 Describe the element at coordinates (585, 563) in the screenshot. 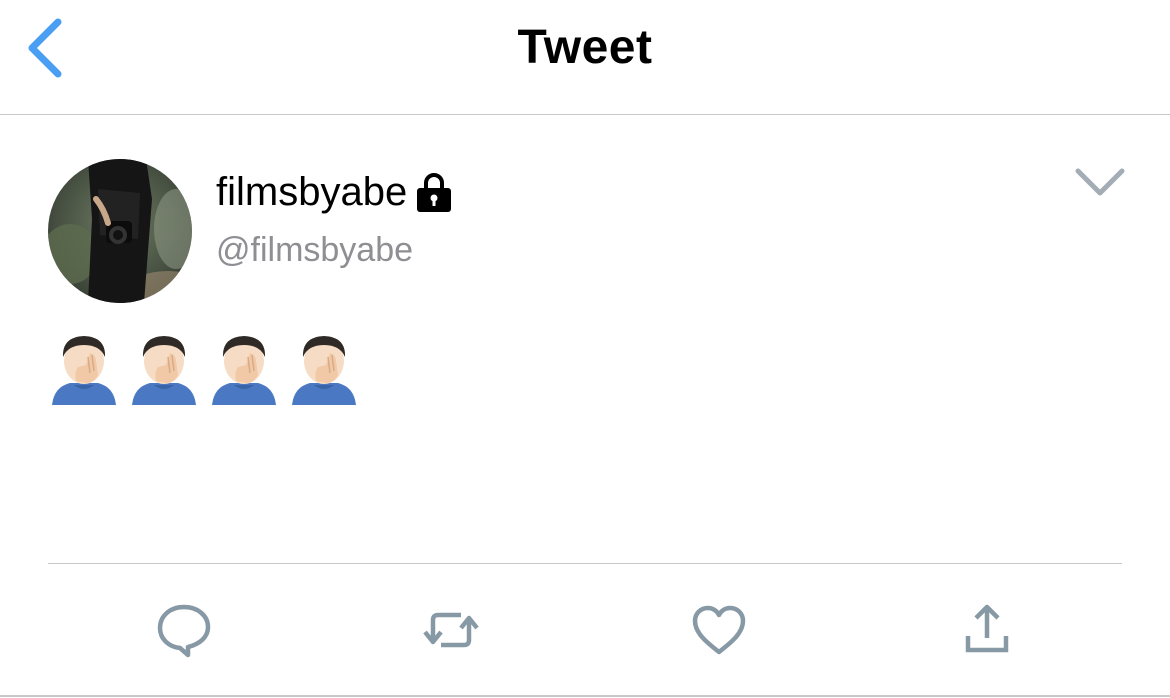

I see `divider` at that location.